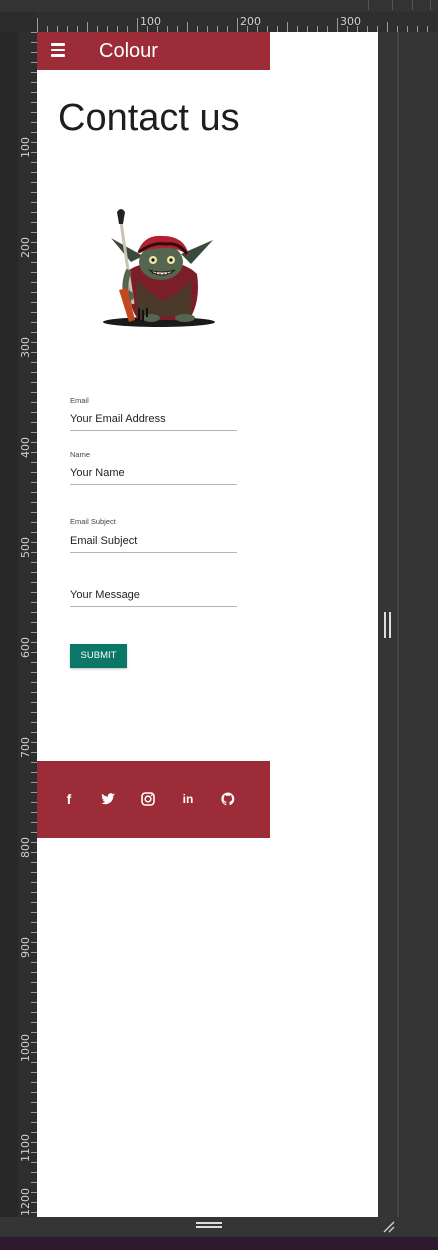 The image size is (438, 1250). I want to click on subject-input, so click(153, 541).